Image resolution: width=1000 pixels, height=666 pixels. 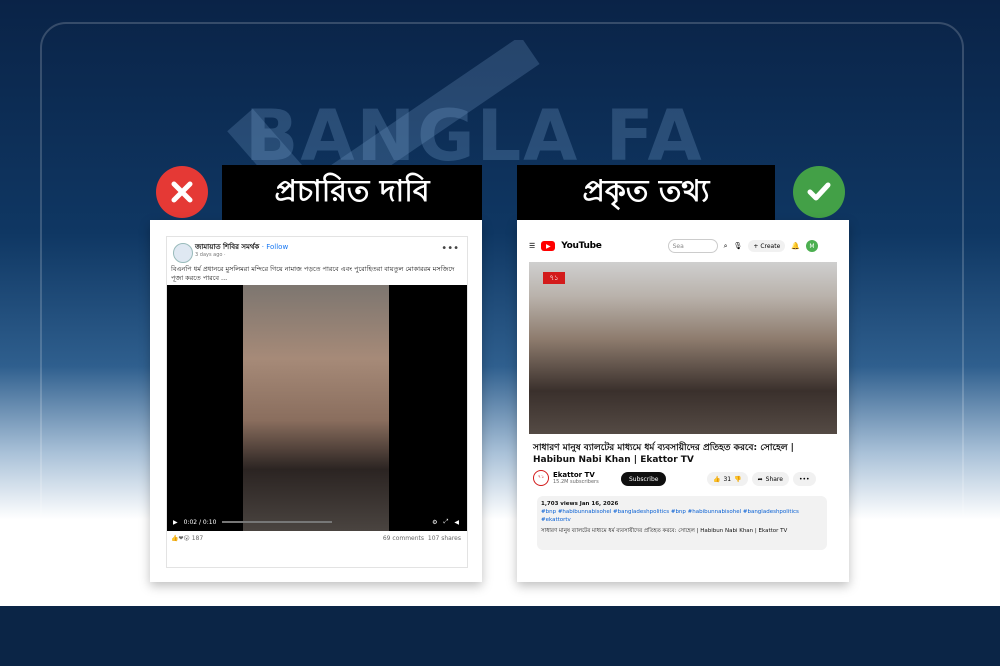 What do you see at coordinates (444, 538) in the screenshot?
I see `shares-link: 107 shares` at bounding box center [444, 538].